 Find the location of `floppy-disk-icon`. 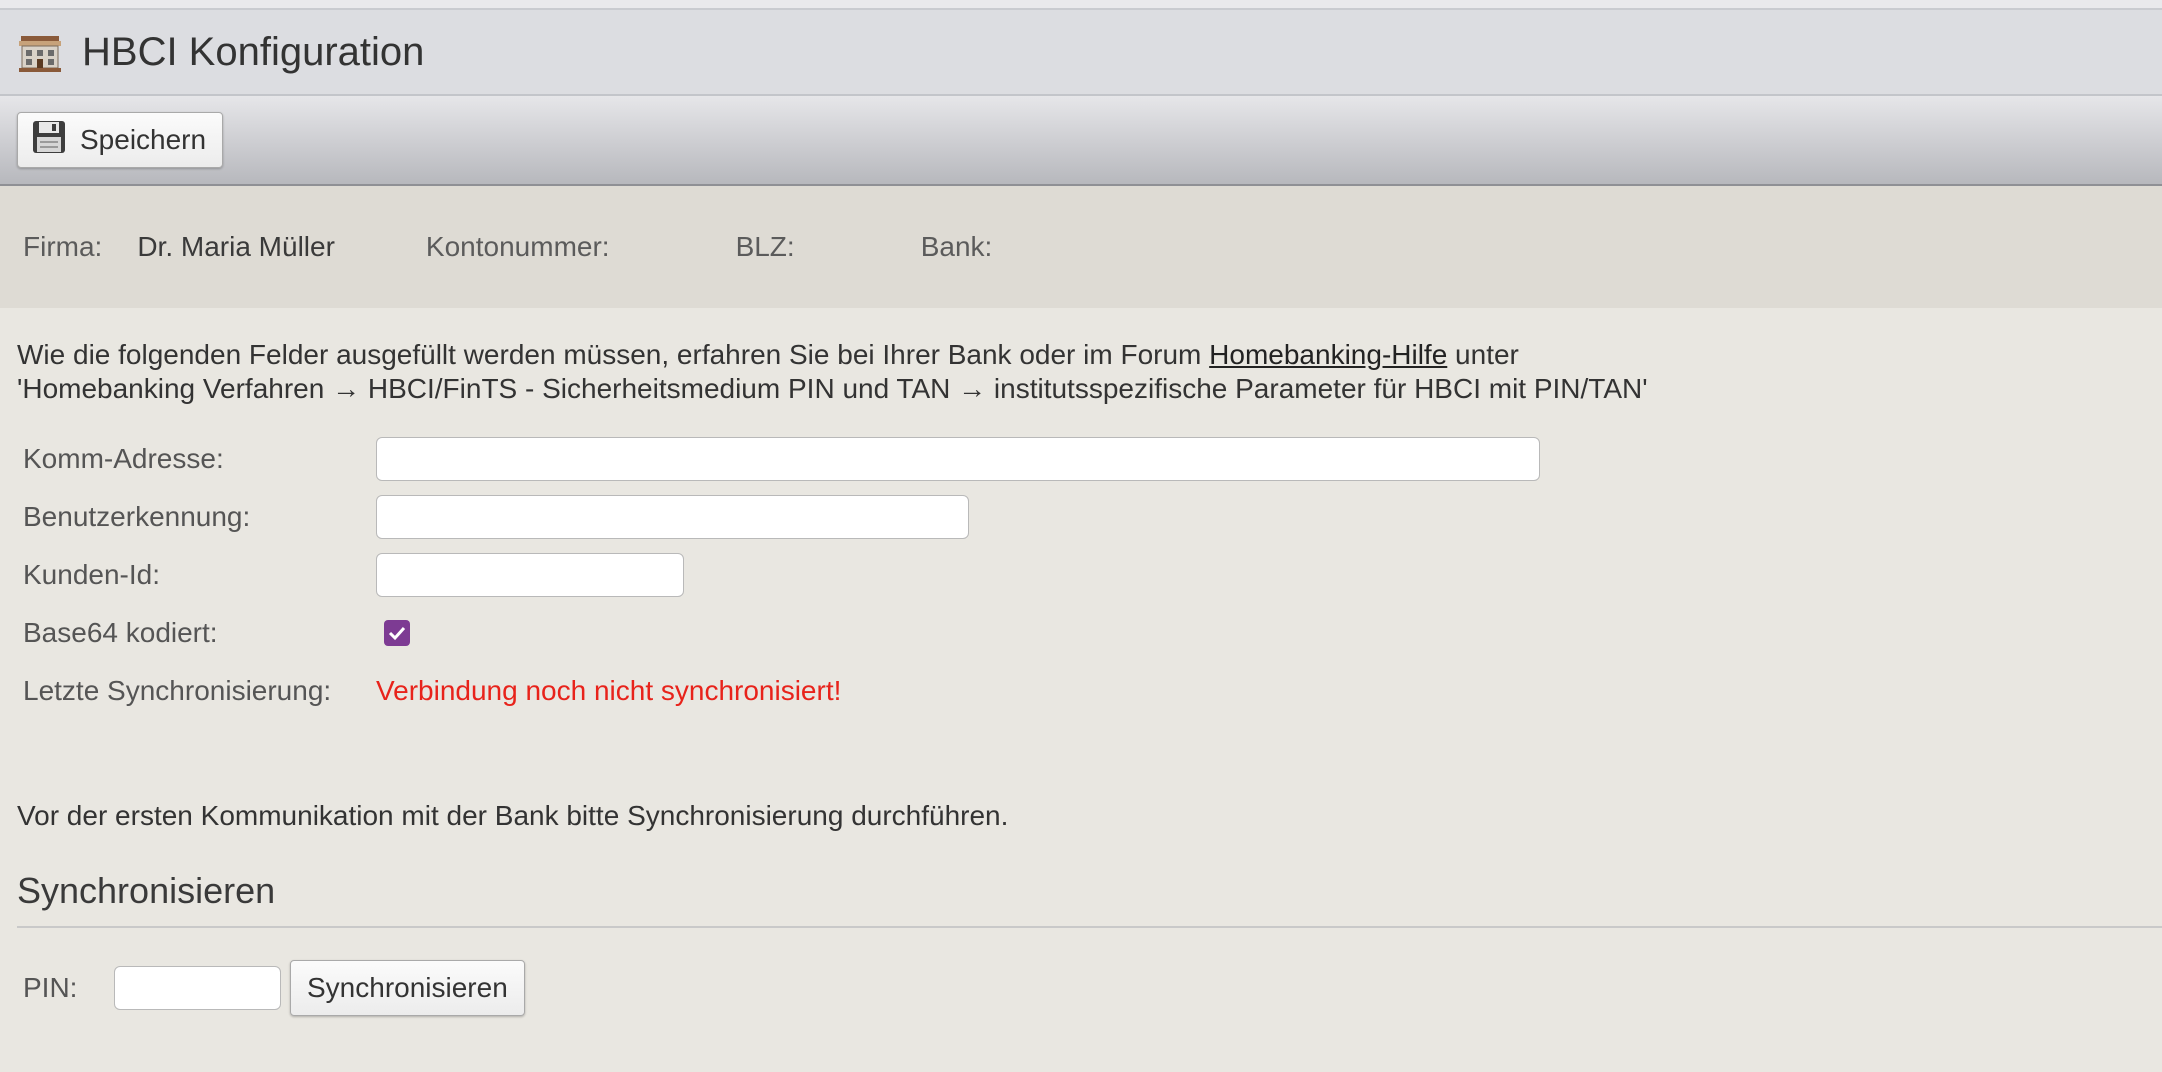

floppy-disk-icon is located at coordinates (56, 140).